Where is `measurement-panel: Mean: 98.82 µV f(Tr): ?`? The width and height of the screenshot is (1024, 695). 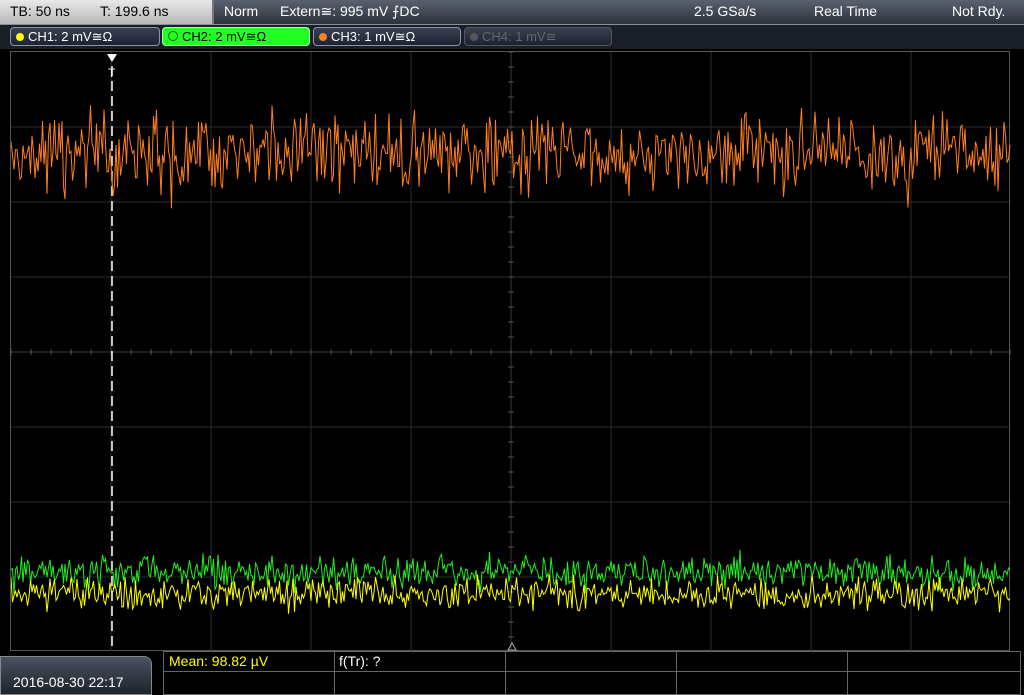 measurement-panel: Mean: 98.82 µV f(Tr): ? is located at coordinates (592, 673).